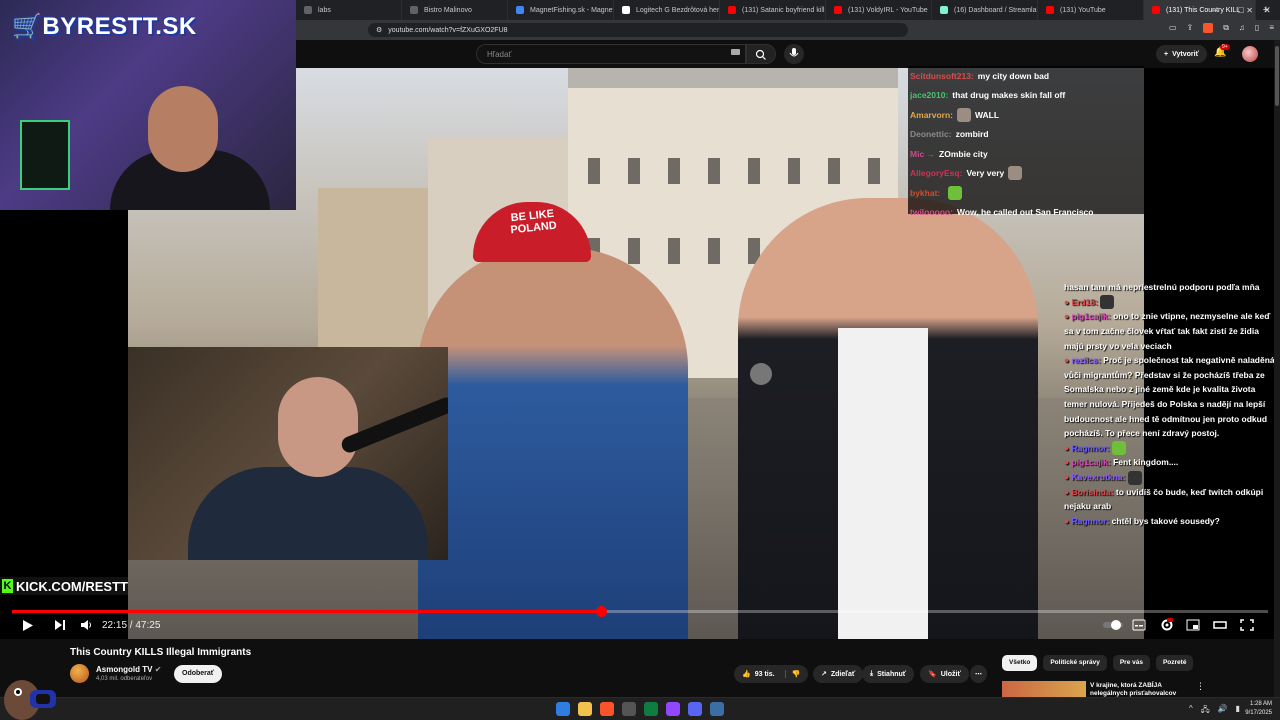  Describe the element at coordinates (1205, 711) in the screenshot. I see `network-icon: 🖧` at that location.